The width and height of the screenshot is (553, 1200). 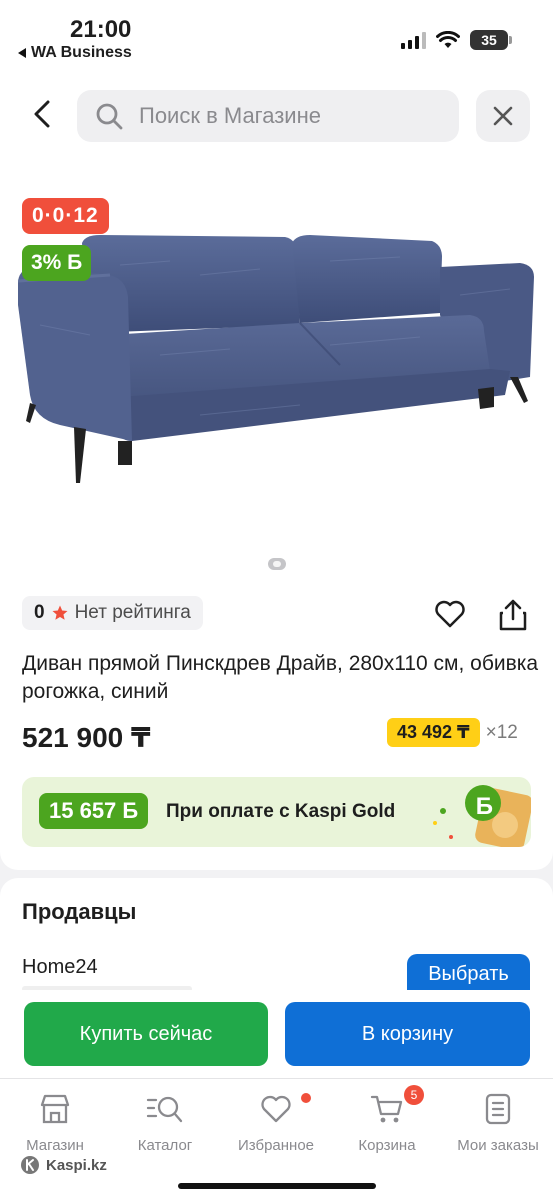 What do you see at coordinates (65, 216) in the screenshot?
I see `installment-promo-badge: 0·0·12` at bounding box center [65, 216].